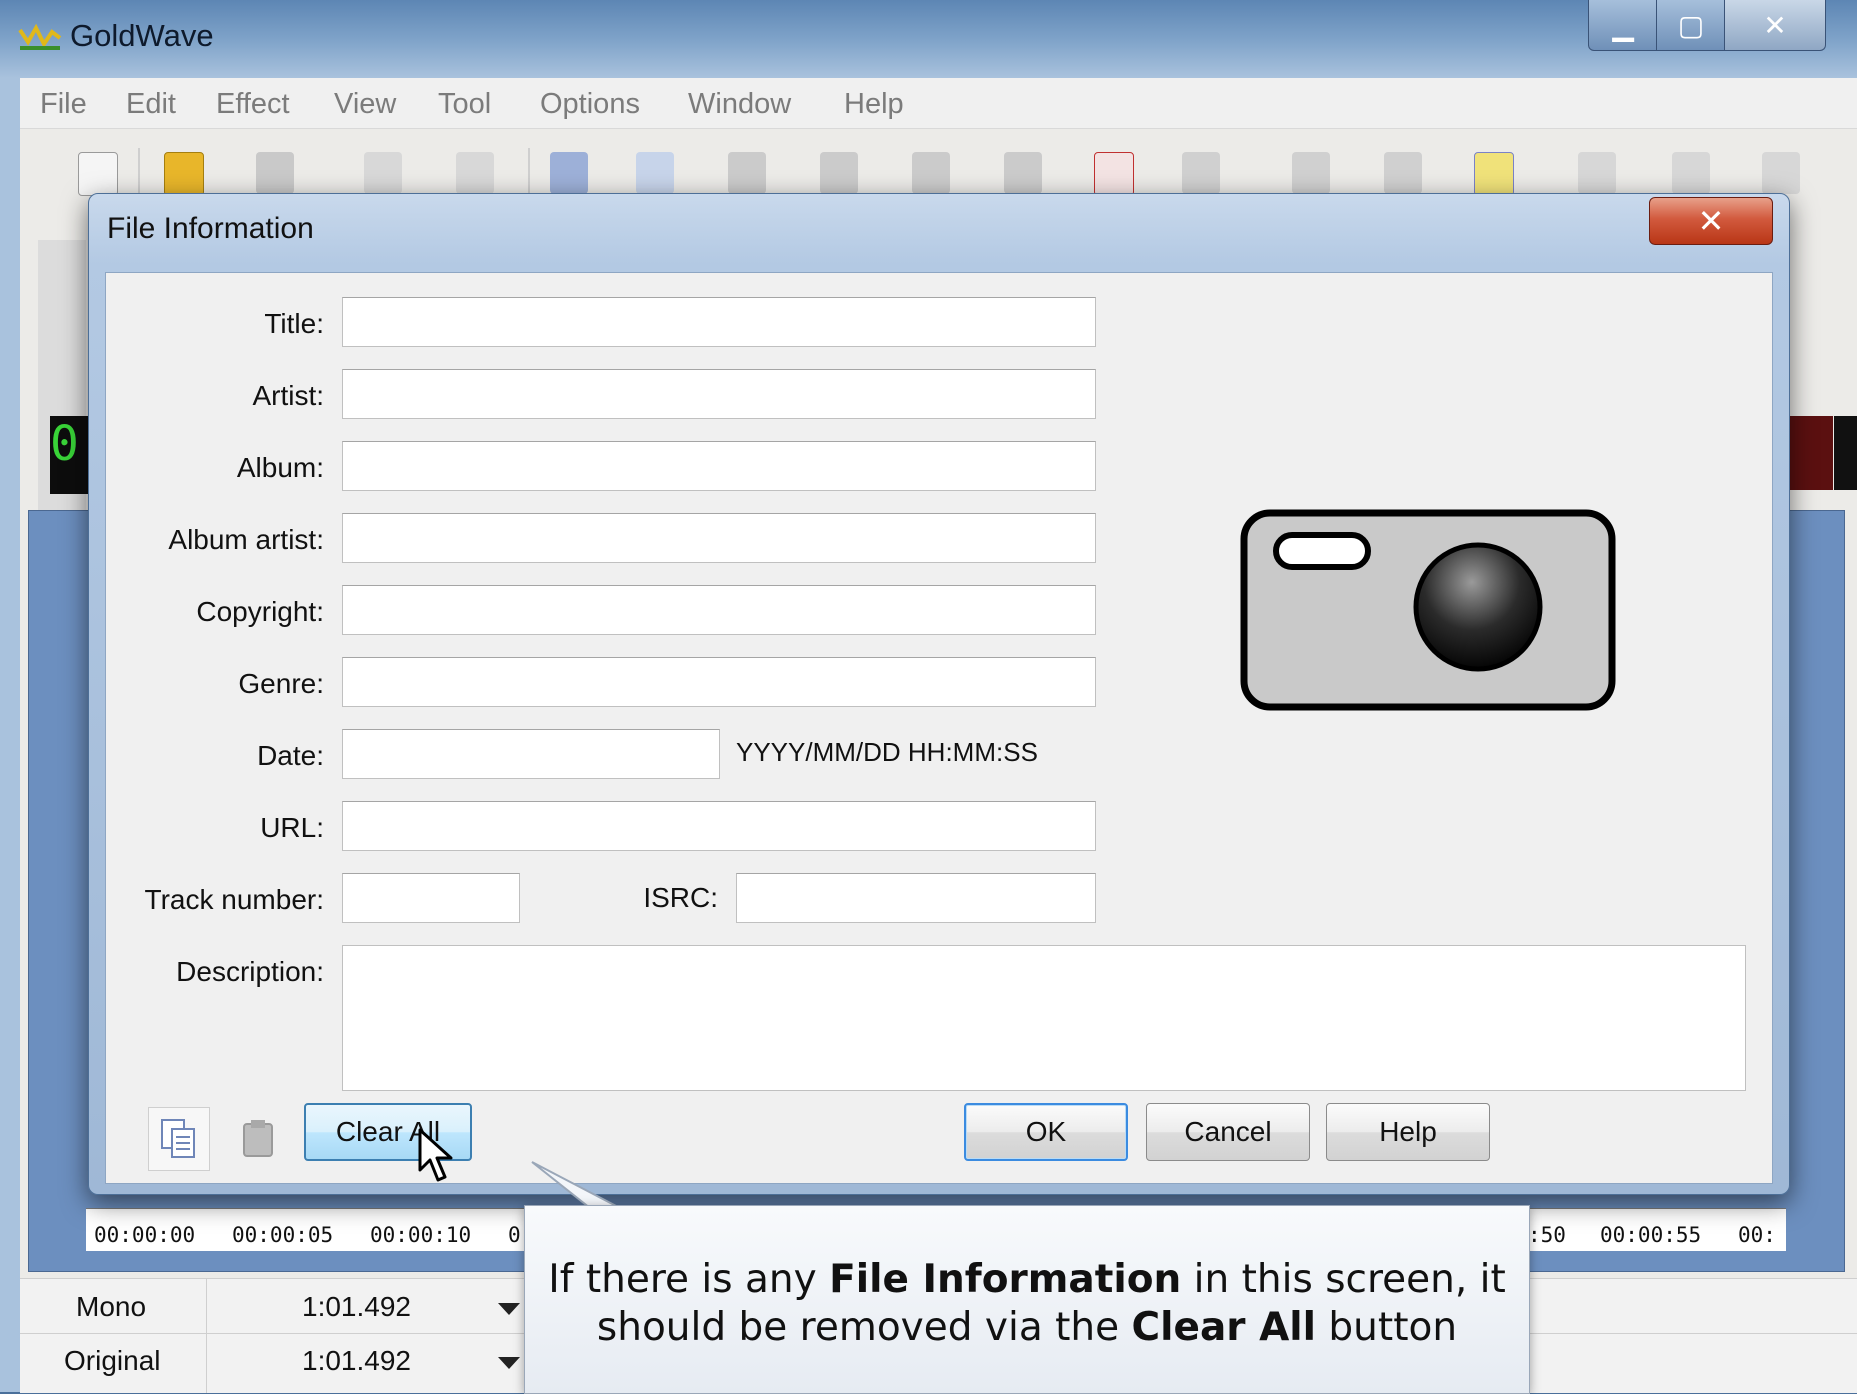 The width and height of the screenshot is (1857, 1394). Describe the element at coordinates (112, 1360) in the screenshot. I see `status-mode: Original` at that location.